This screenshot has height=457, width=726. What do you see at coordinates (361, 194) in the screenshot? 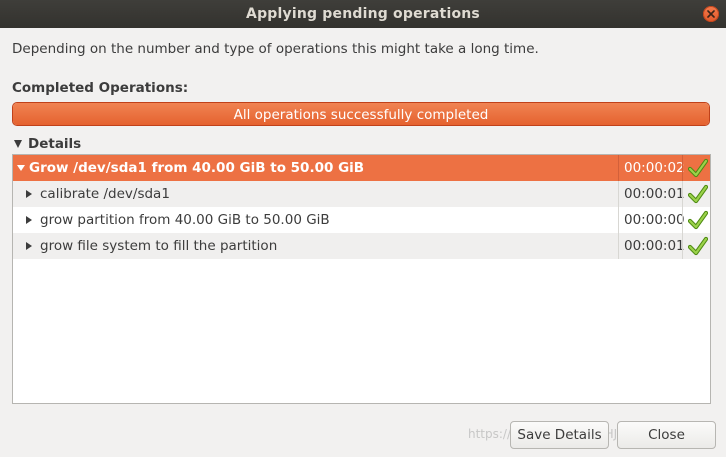
I see `operation-row: calibrate /dev/sda1 00:00:01` at bounding box center [361, 194].